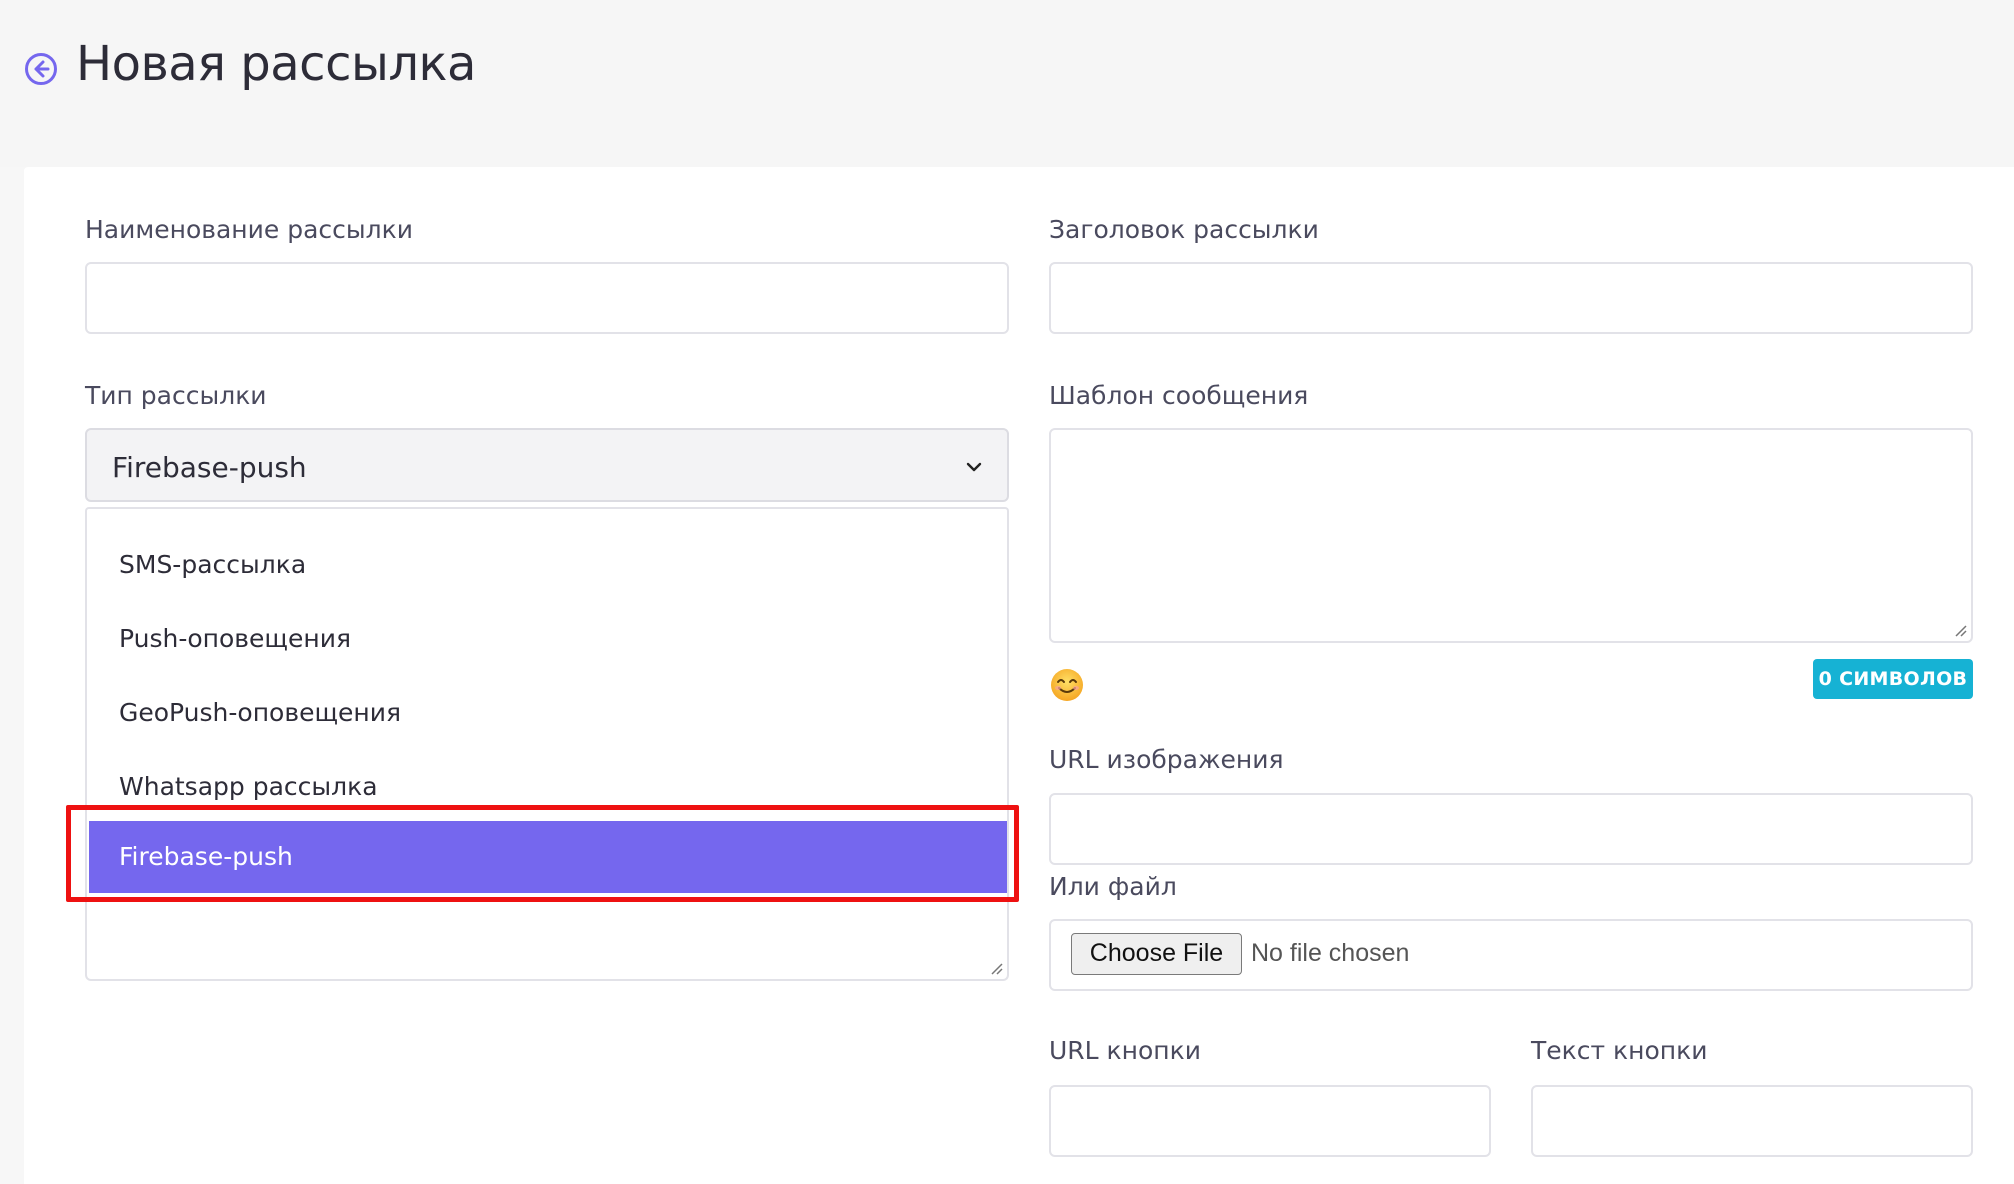  I want to click on option-sms: SMS-рассылка, so click(548, 565).